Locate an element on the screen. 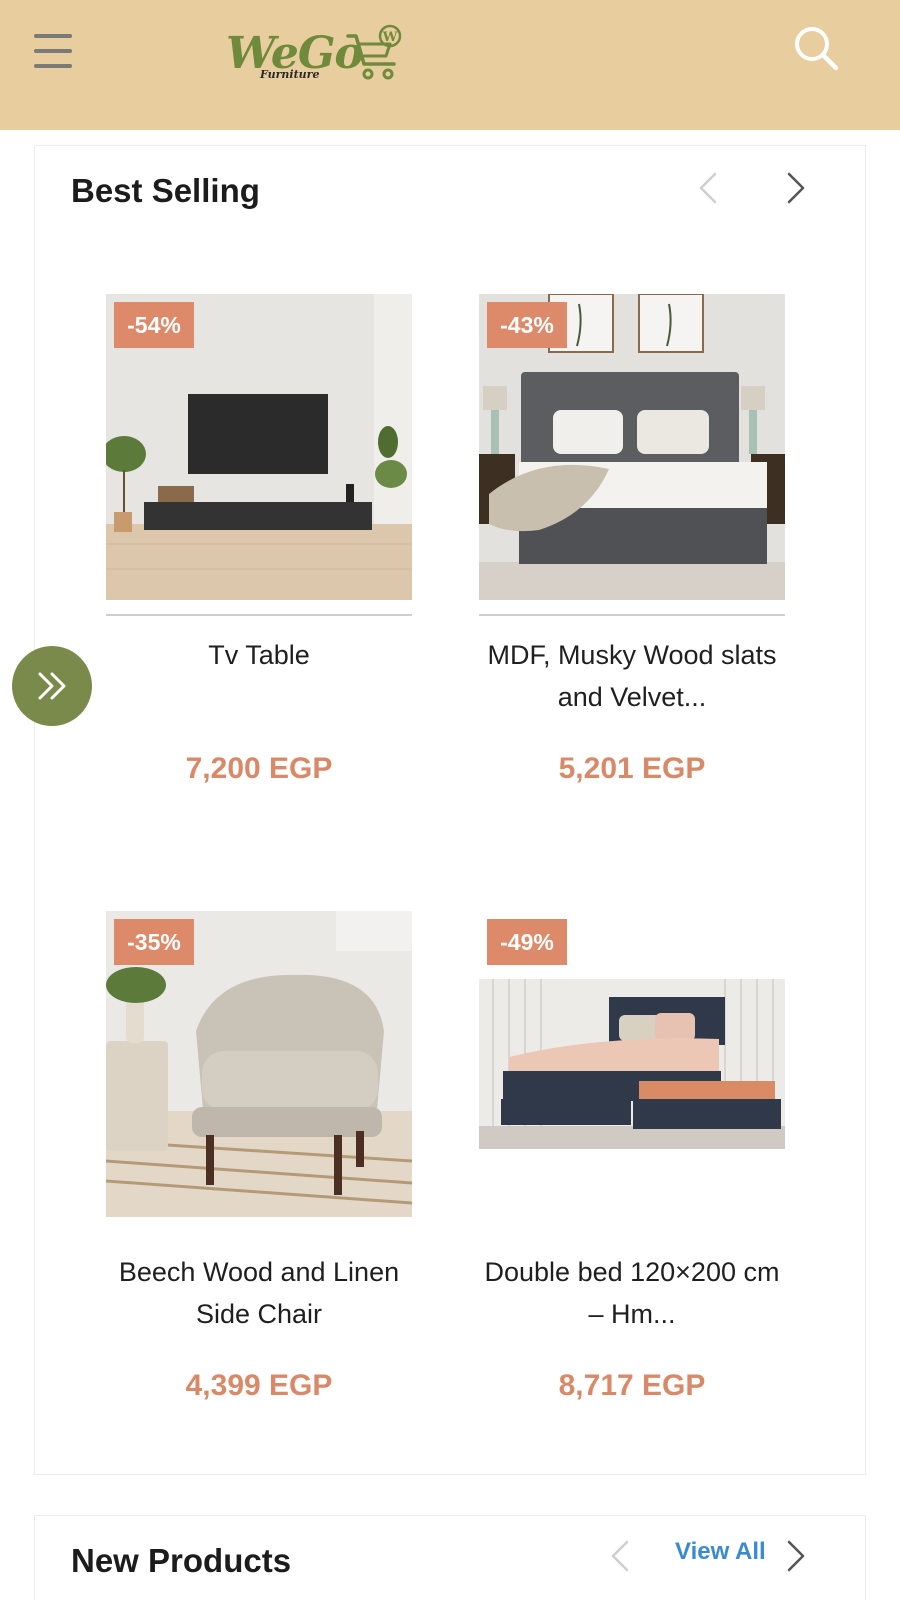  section-title: Best Selling is located at coordinates (165, 190).